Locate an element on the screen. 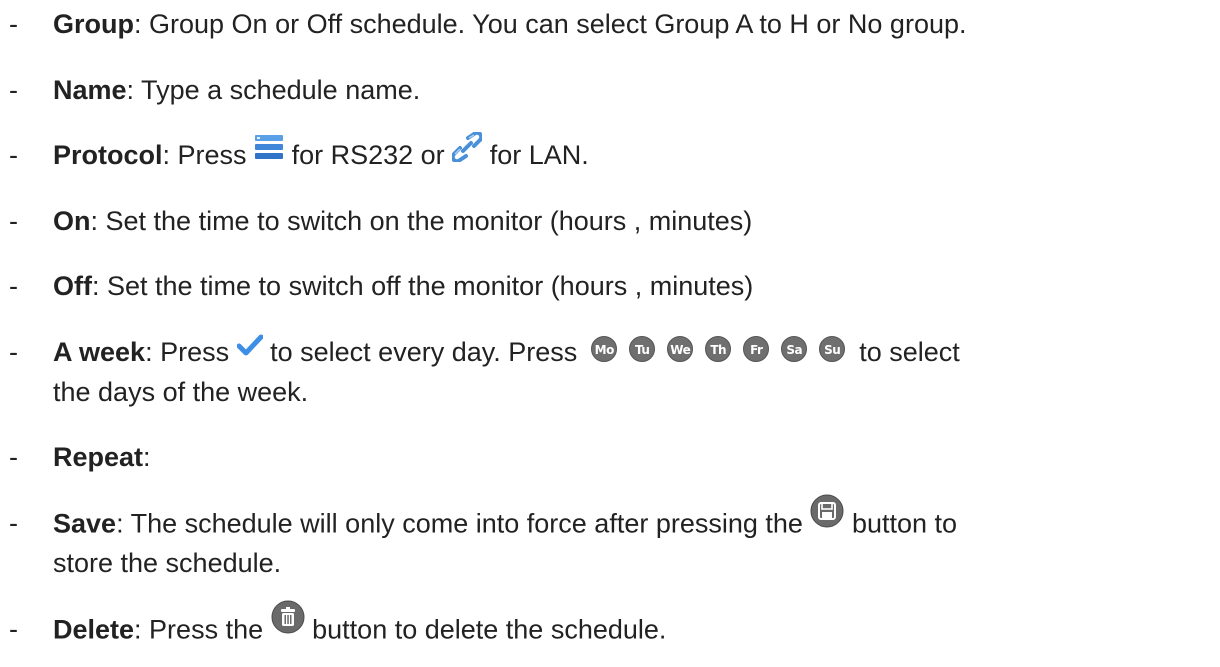  day-tu-icon: Tu is located at coordinates (642, 348).